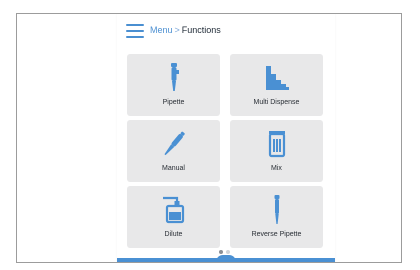 This screenshot has width=420, height=270. Describe the element at coordinates (135, 31) in the screenshot. I see `hamburger-menu-icon` at that location.